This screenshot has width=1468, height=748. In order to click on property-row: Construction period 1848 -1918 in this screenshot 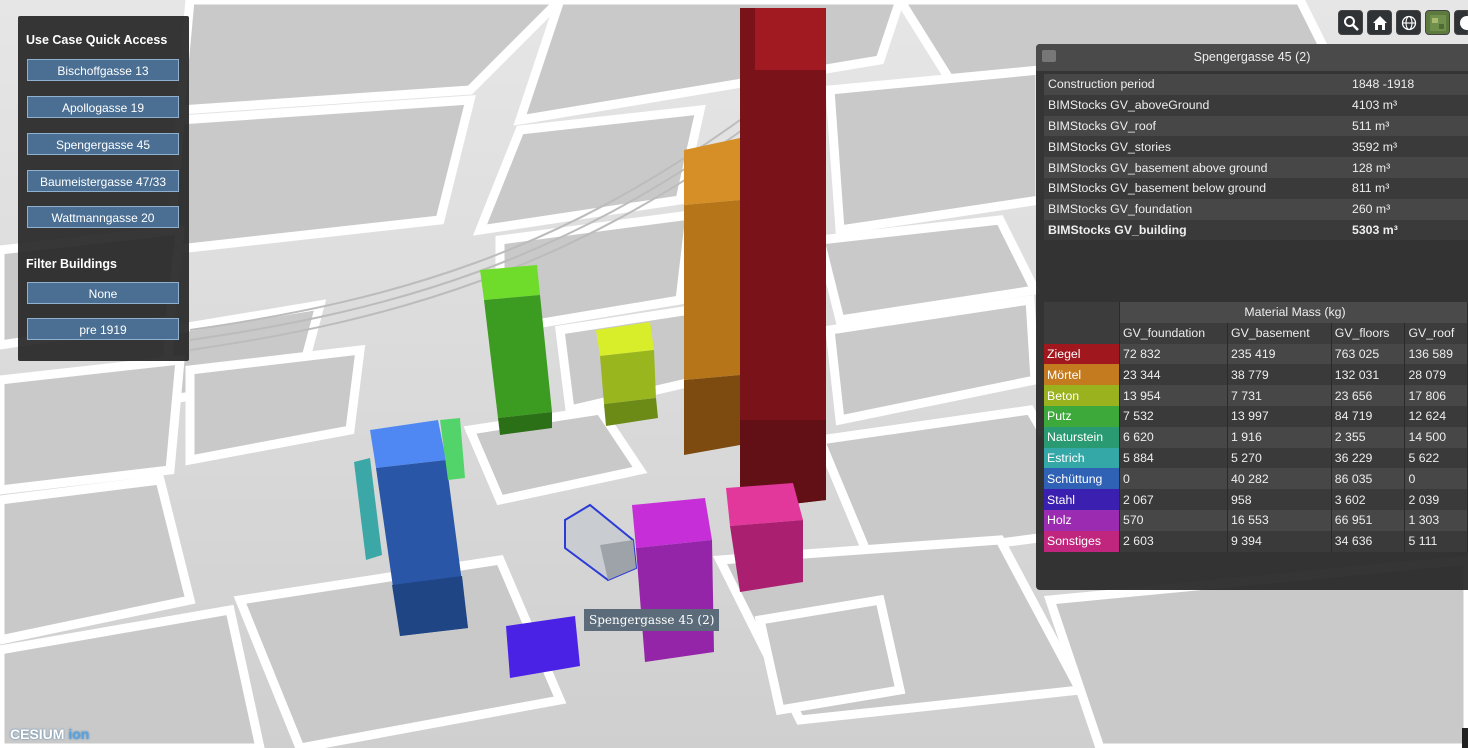, I will do `click(1256, 84)`.